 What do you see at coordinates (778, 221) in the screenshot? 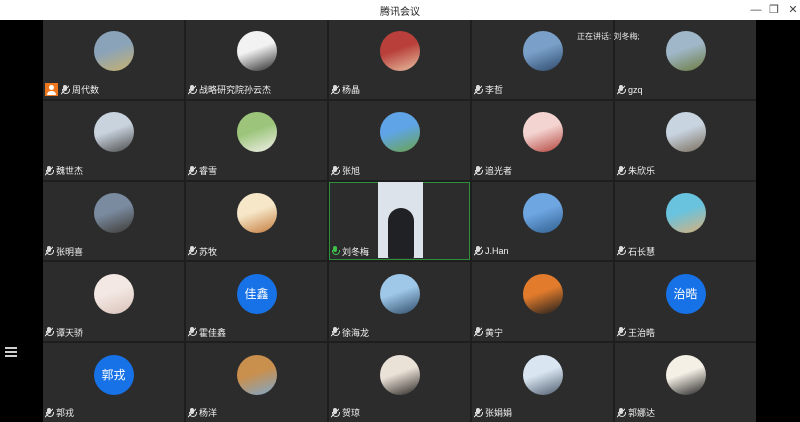
I see `right-panel` at bounding box center [778, 221].